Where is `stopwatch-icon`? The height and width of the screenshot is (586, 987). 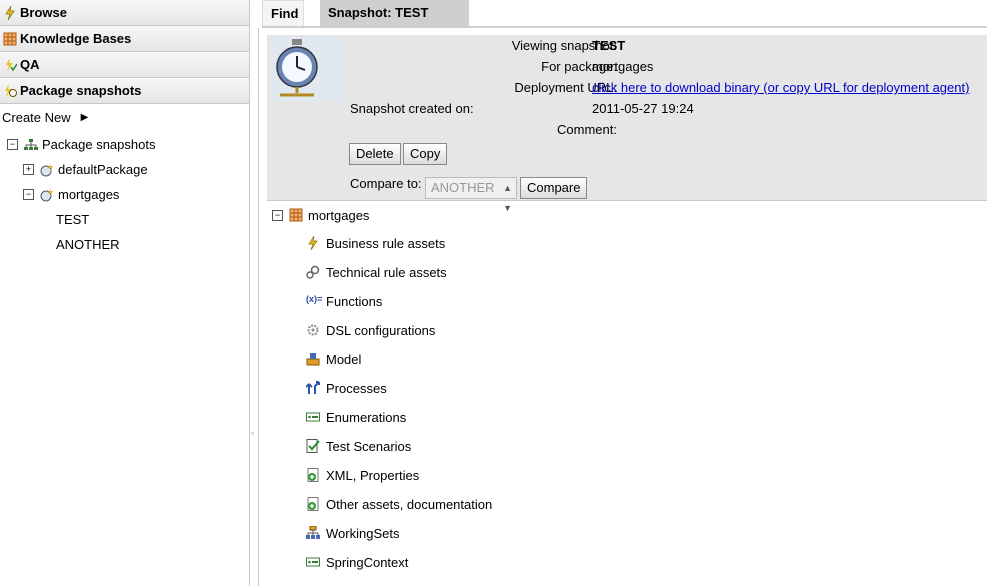 stopwatch-icon is located at coordinates (308, 69).